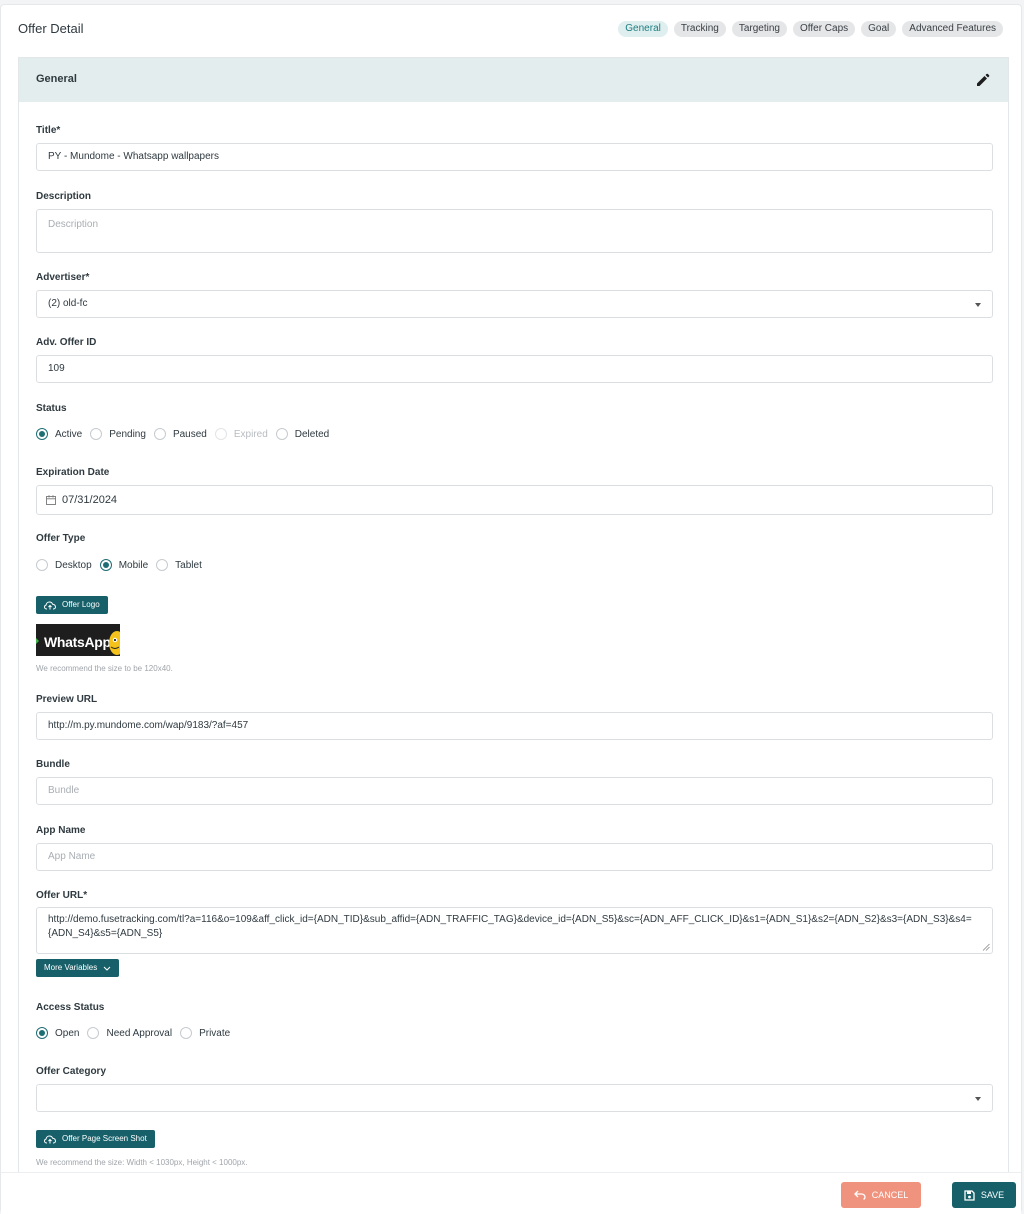 The image size is (1024, 1214). What do you see at coordinates (90, 500) in the screenshot?
I see `expiration-date-value: 07/31/2024` at bounding box center [90, 500].